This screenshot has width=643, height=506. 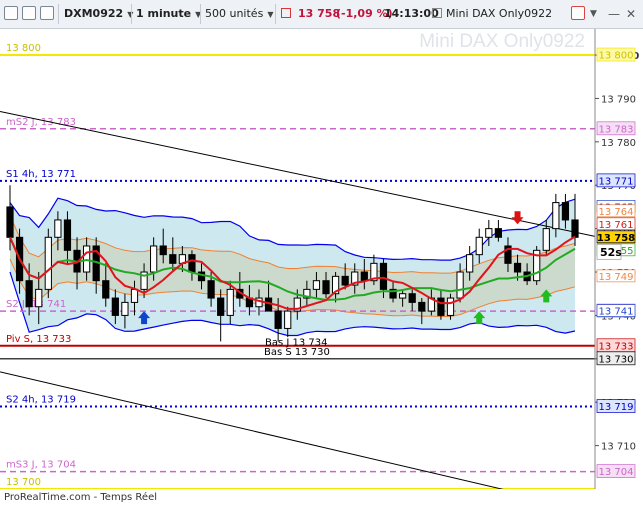 I want to click on level-price-tag-label: 13 733, so click(x=616, y=346).